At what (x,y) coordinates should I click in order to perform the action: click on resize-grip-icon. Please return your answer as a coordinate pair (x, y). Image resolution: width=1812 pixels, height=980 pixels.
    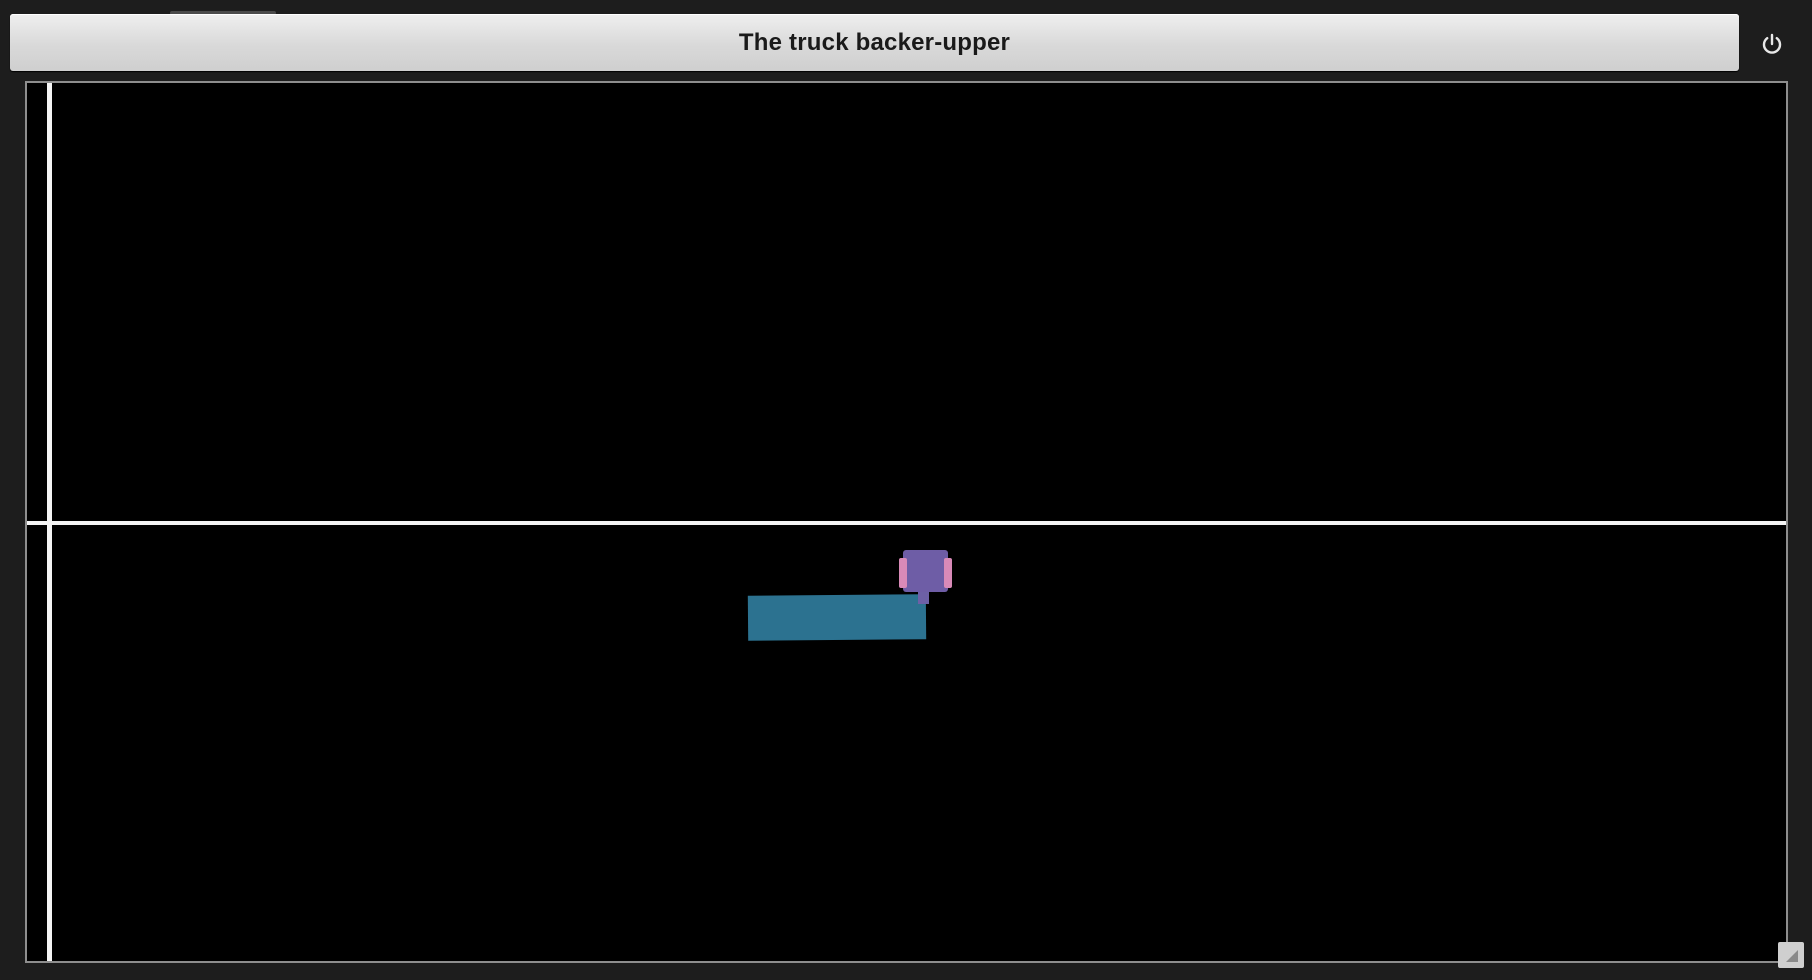
    Looking at the image, I should click on (1792, 956).